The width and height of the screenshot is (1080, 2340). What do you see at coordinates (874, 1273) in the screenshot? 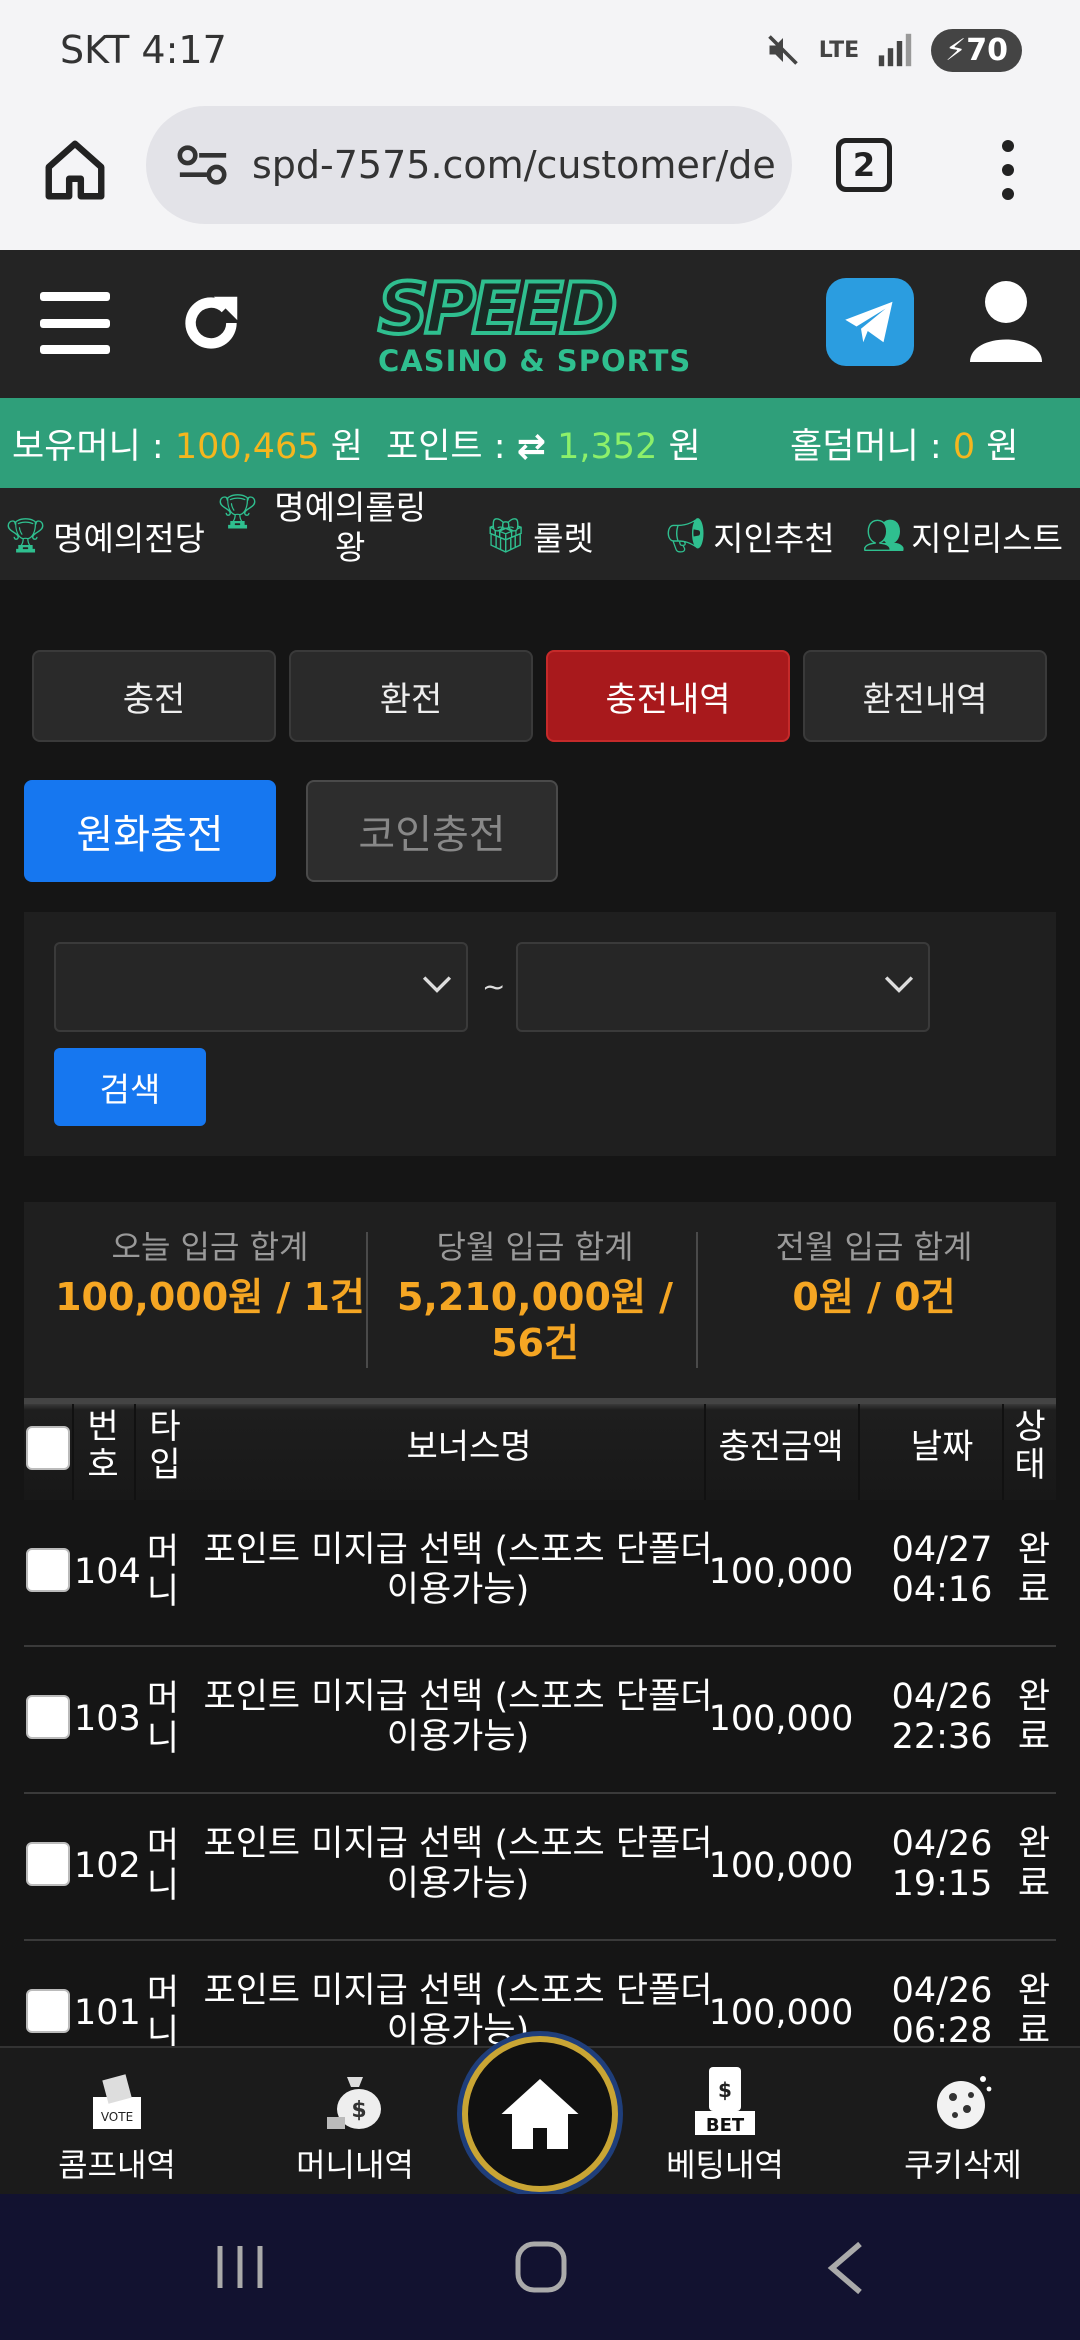
I see `summary-last-month: 전월 입금 합계 0원 / 0건` at bounding box center [874, 1273].